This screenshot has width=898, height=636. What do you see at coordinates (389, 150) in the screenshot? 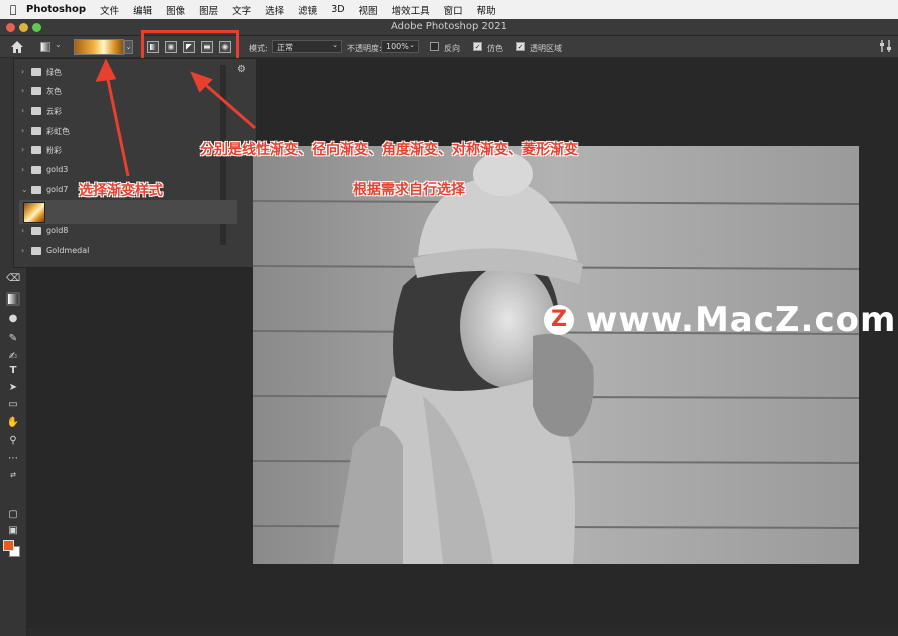
I see `annotation-gradient-types: 分别是线性渐变、径向渐变、角度渐变、对称渐变、菱形渐变` at bounding box center [389, 150].